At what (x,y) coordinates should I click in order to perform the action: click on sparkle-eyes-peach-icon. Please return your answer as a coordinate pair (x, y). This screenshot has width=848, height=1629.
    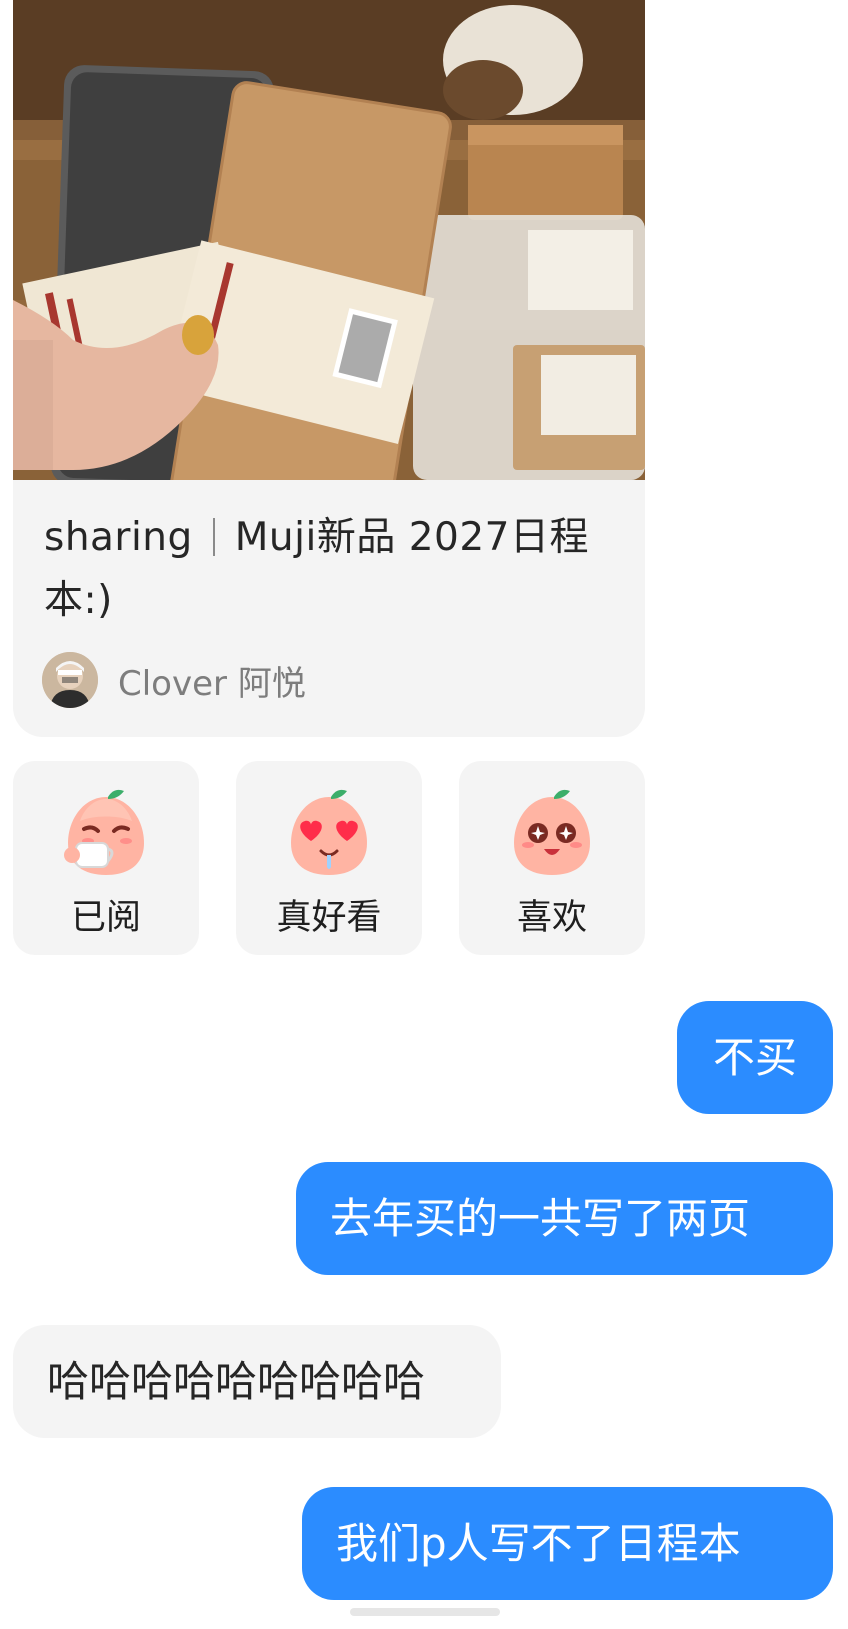
    Looking at the image, I should click on (552, 832).